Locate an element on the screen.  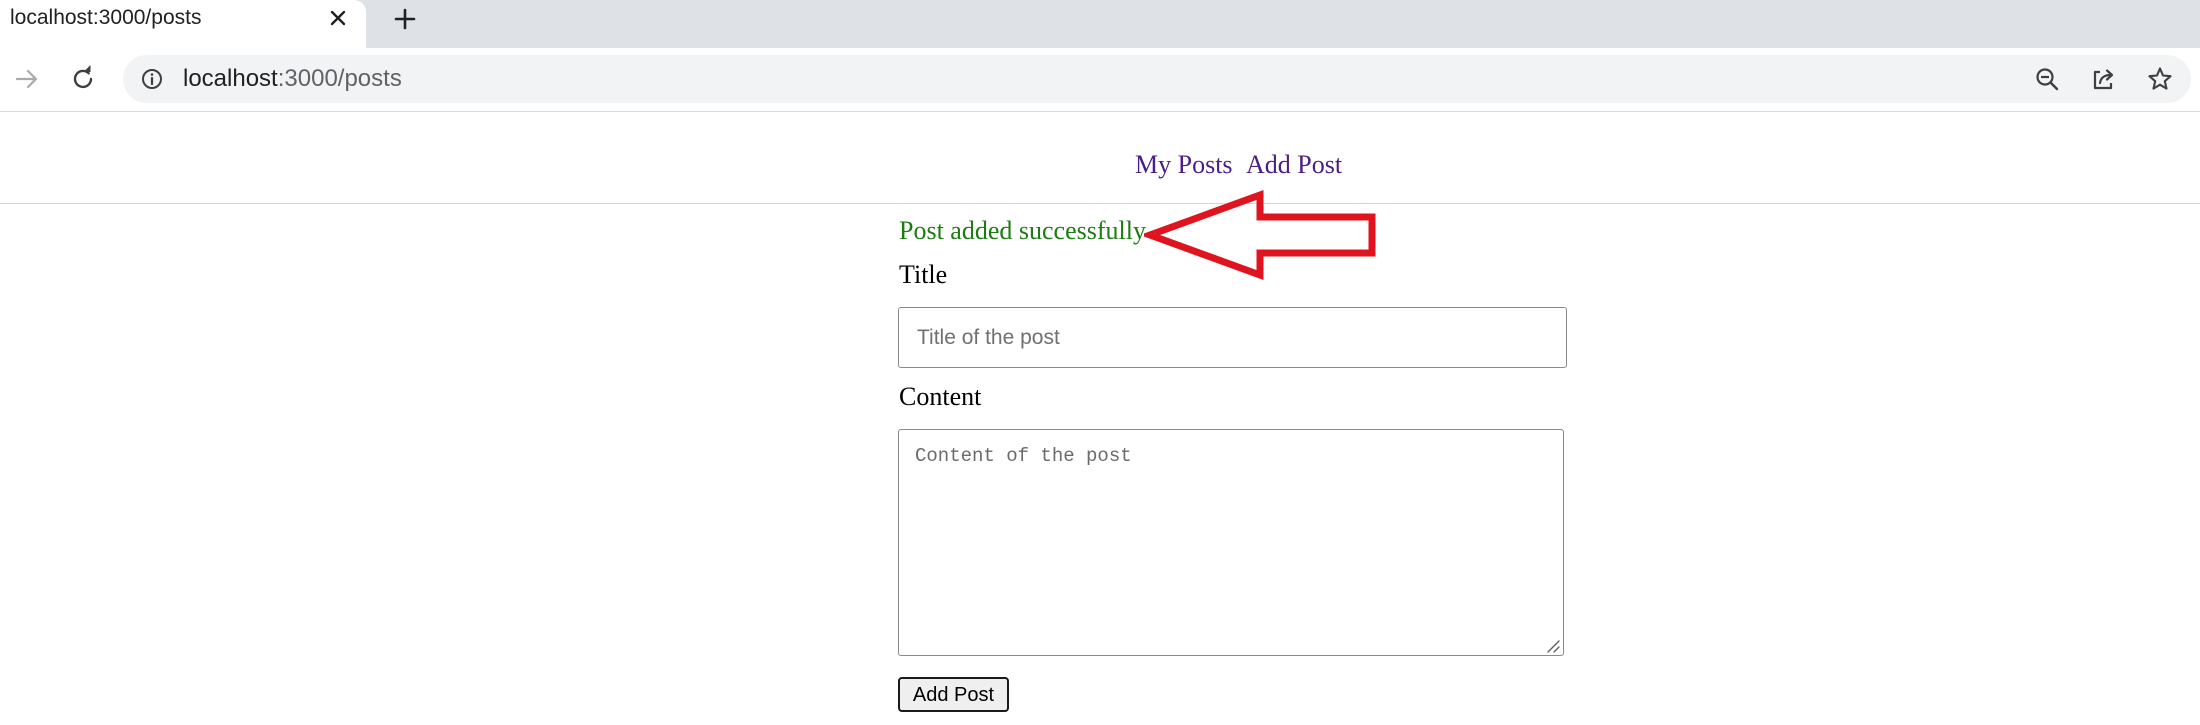
bookmark-star-icon is located at coordinates (2160, 79).